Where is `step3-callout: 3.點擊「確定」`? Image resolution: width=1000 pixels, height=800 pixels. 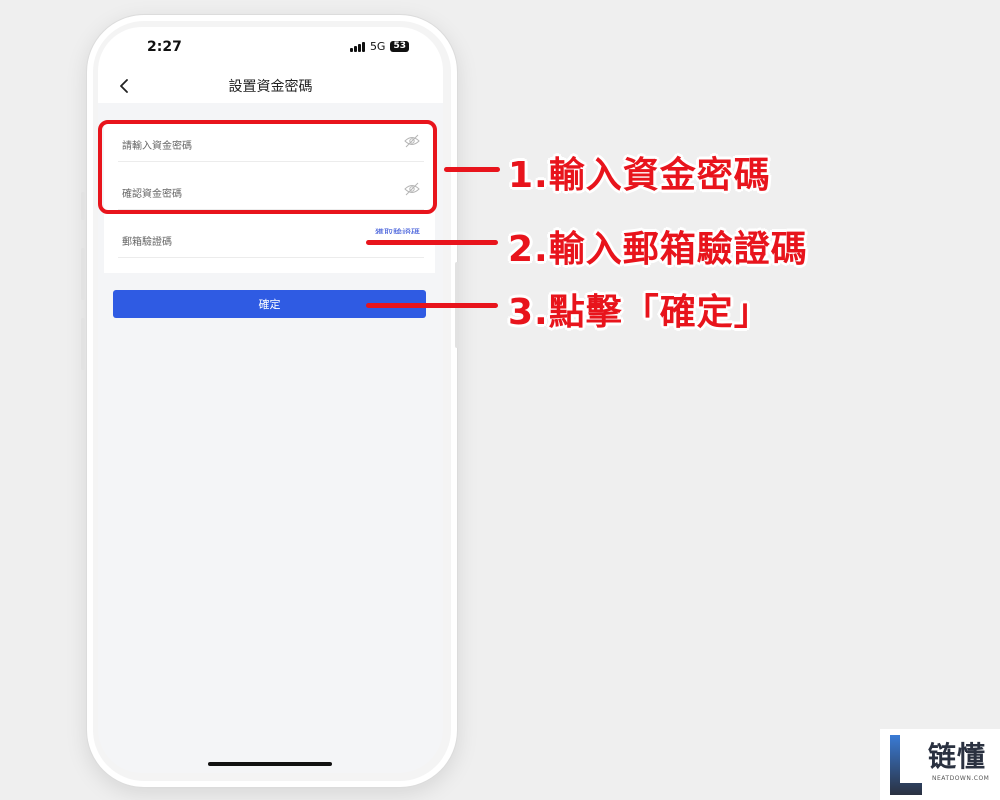
step3-callout: 3.點擊「確定」 is located at coordinates (639, 312).